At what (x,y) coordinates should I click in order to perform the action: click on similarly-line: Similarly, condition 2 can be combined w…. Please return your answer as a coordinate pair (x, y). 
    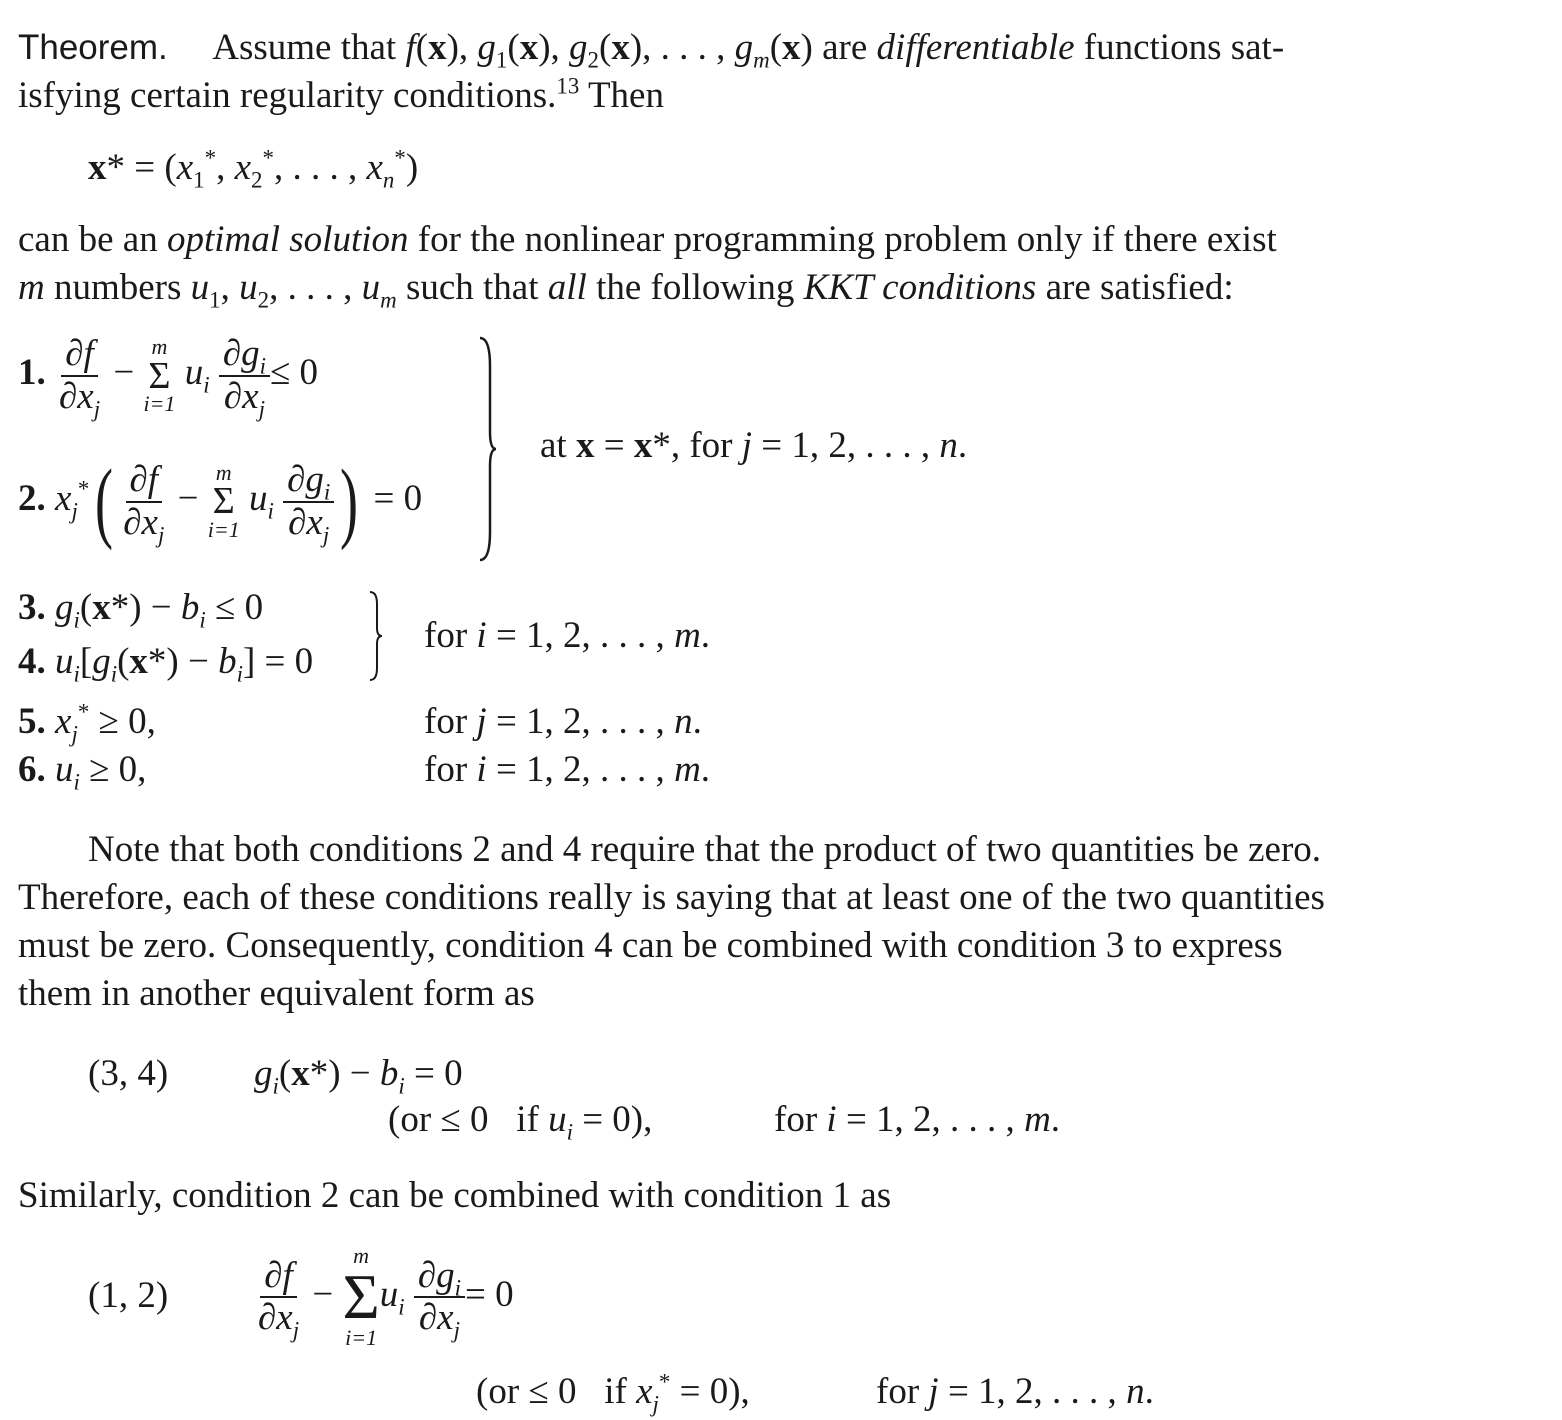
    Looking at the image, I should click on (455, 1195).